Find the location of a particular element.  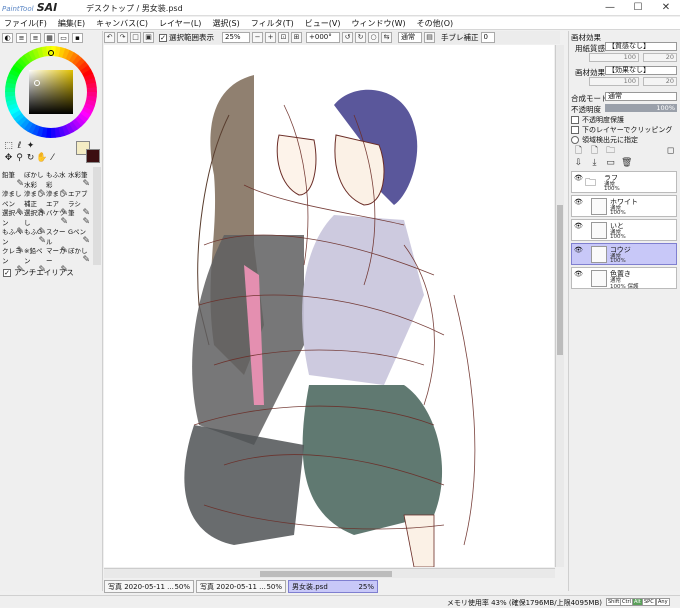

layer-thumbnail is located at coordinates (599, 206).